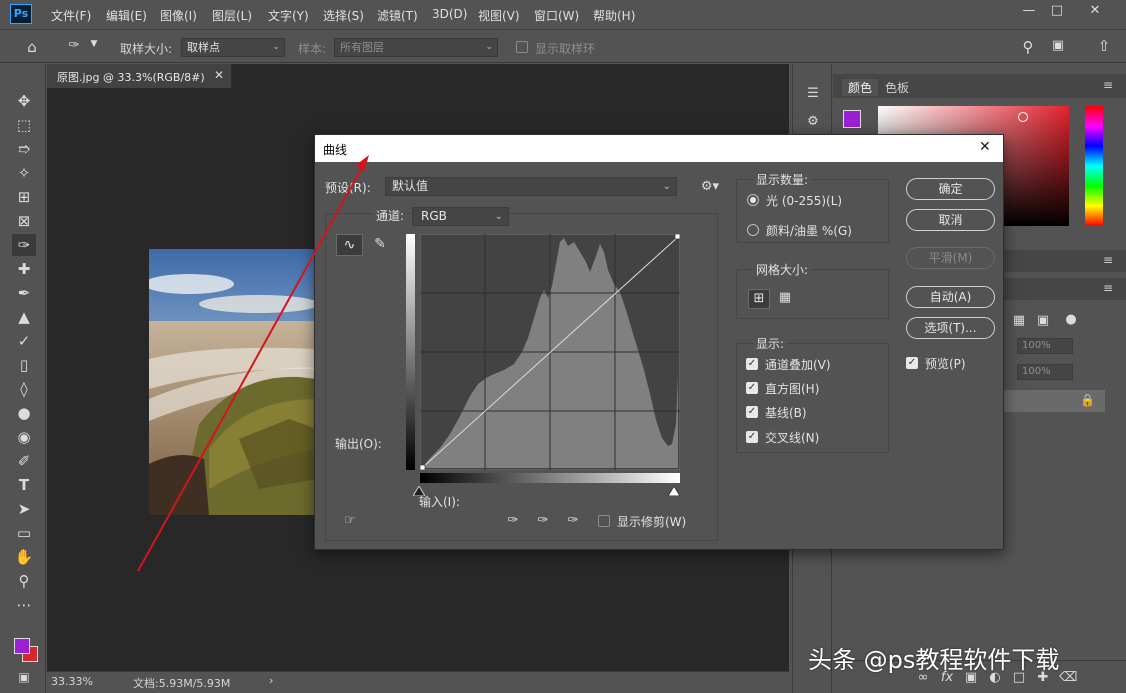  Describe the element at coordinates (604, 521) in the screenshot. I see `show-clipping-checkbox` at that location.